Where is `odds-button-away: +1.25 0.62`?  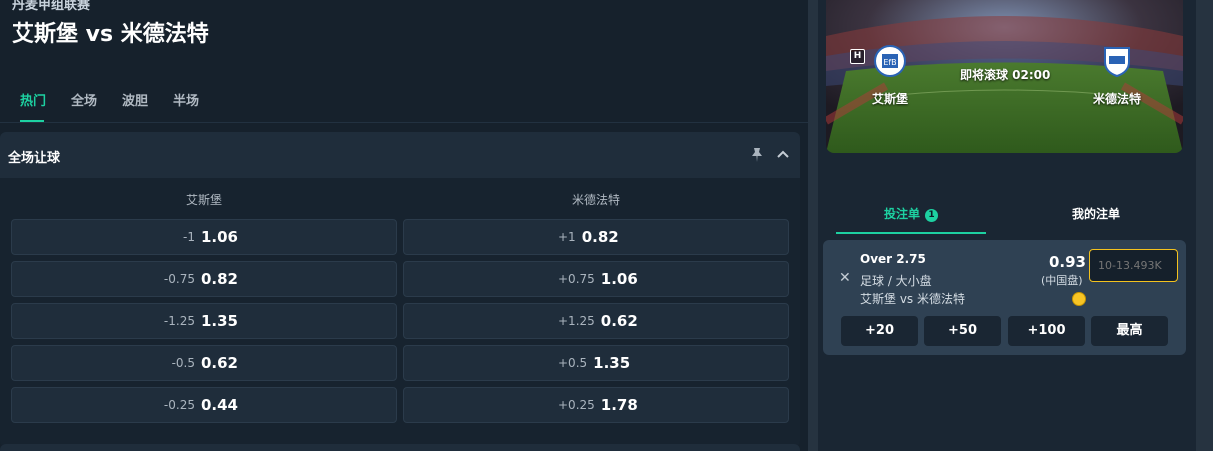
odds-button-away: +1.25 0.62 is located at coordinates (596, 321).